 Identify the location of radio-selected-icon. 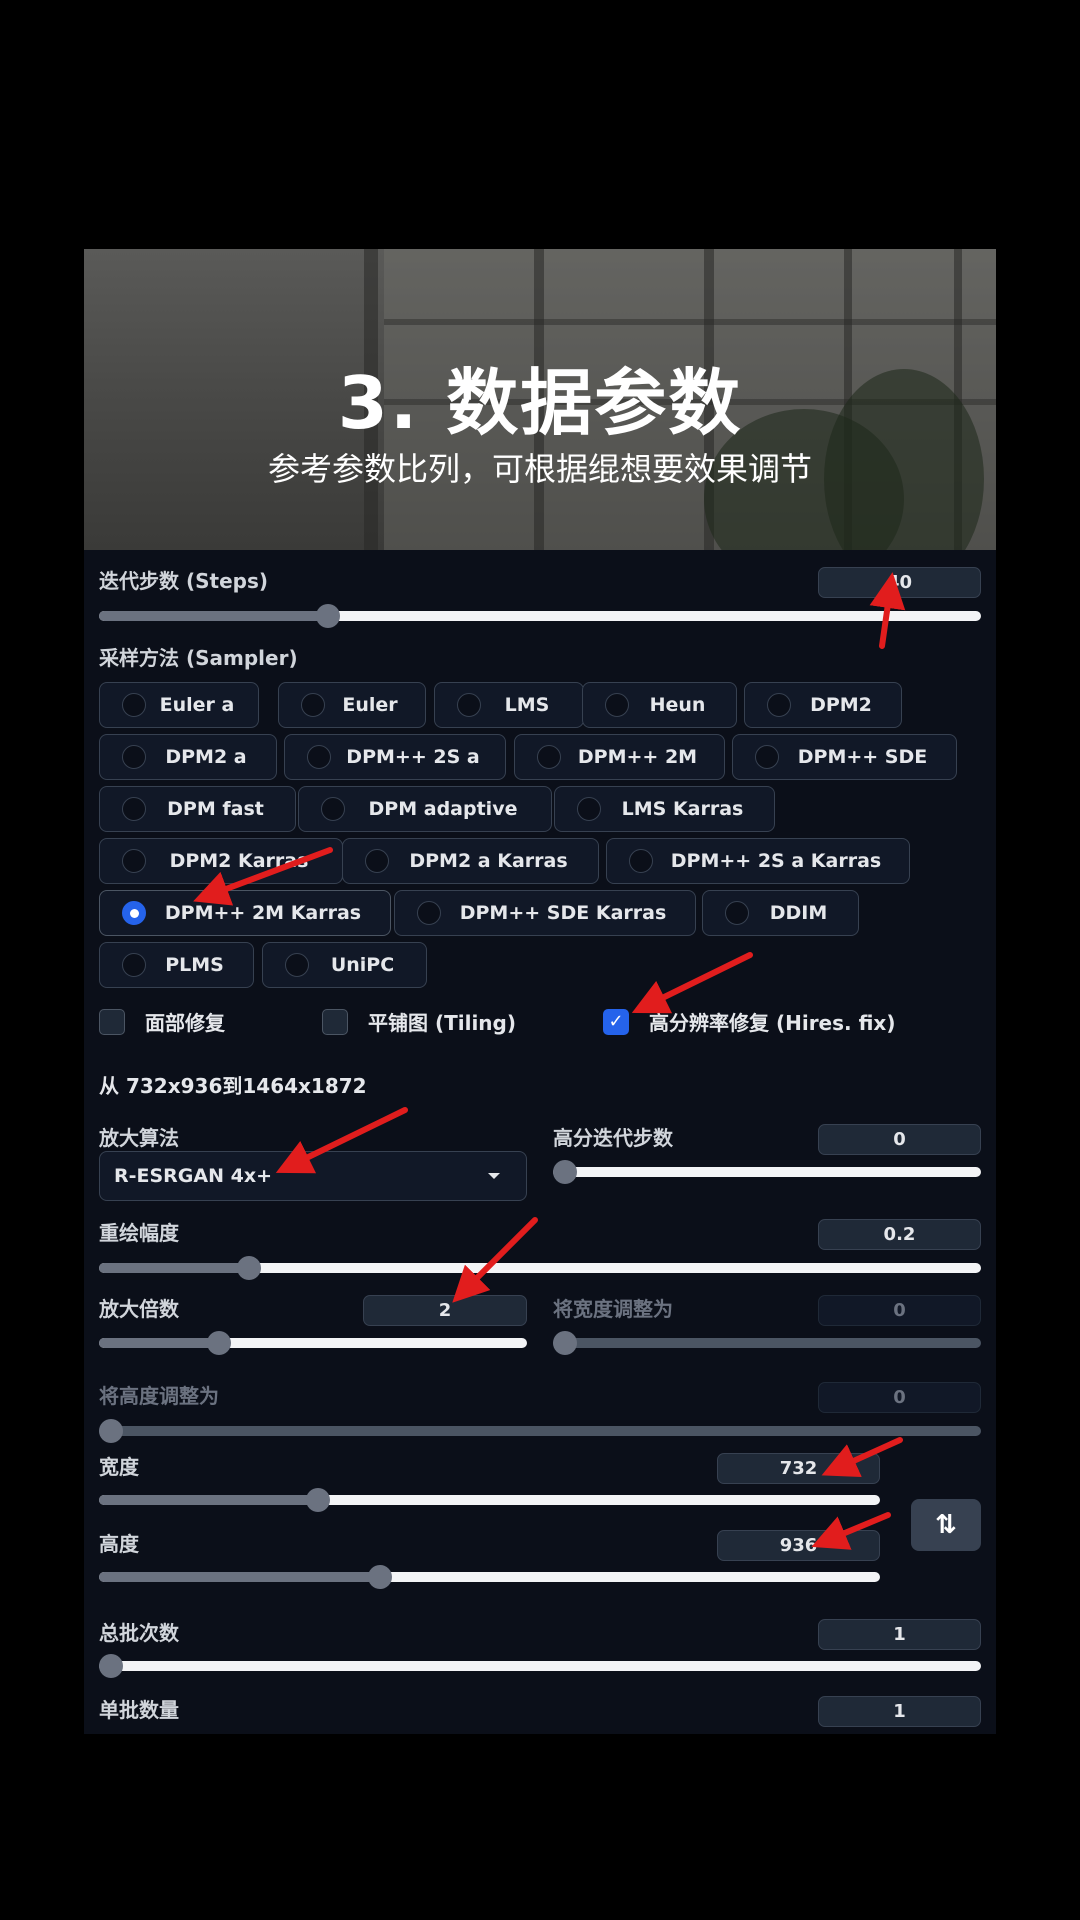
(134, 913).